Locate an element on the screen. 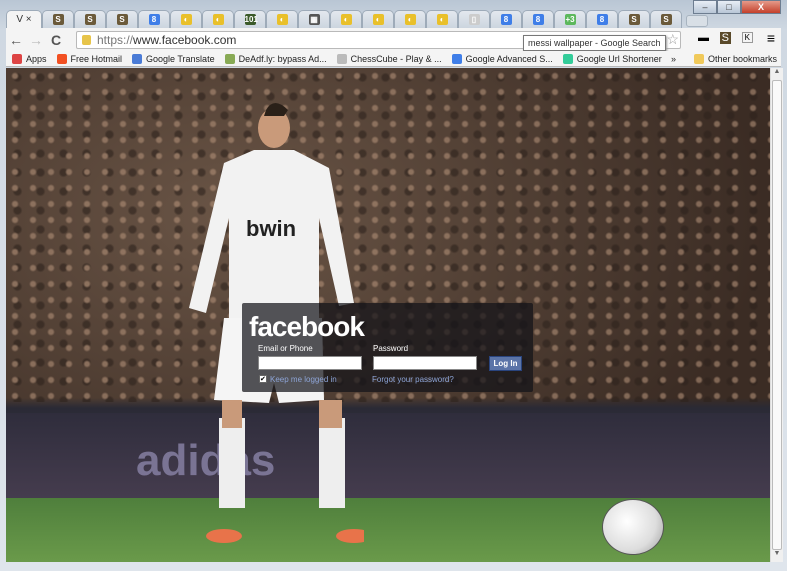  folder-icon is located at coordinates (698, 58).